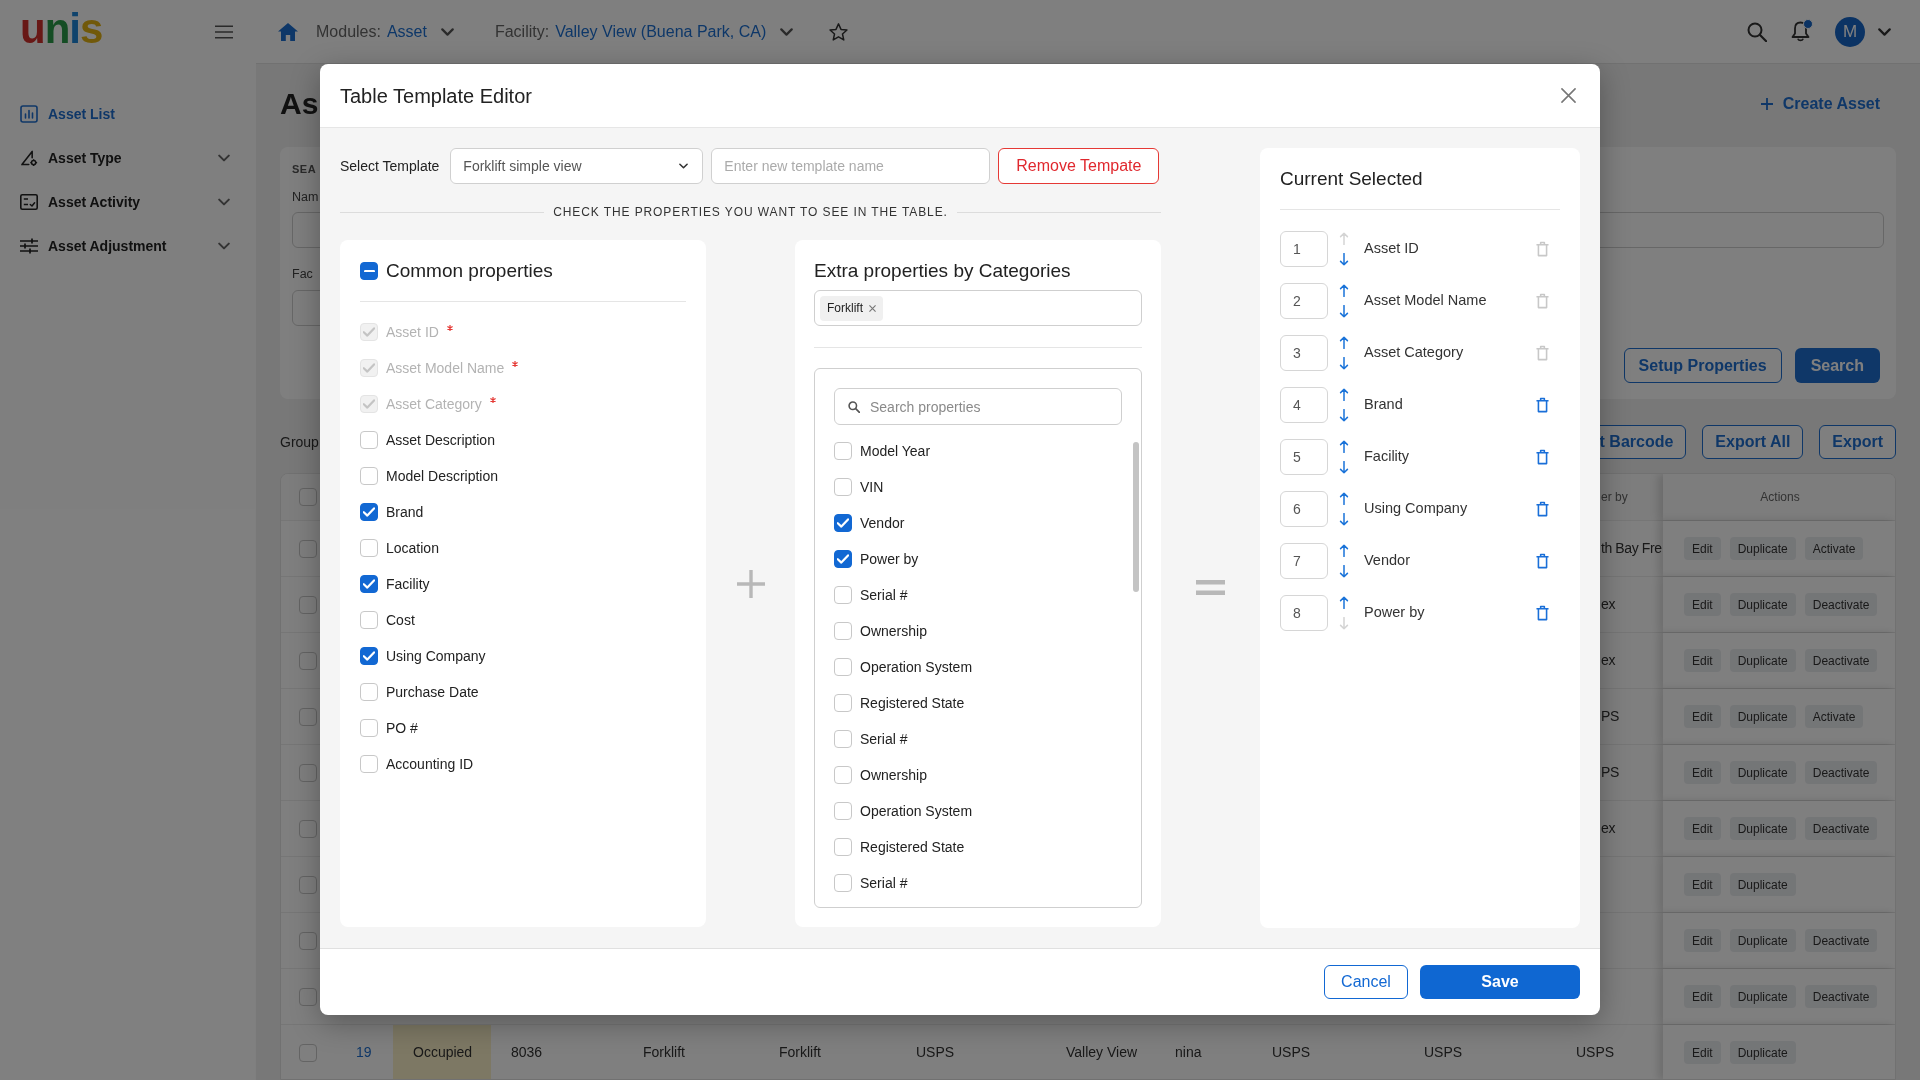 This screenshot has height=1080, width=1920. Describe the element at coordinates (1753, 442) in the screenshot. I see `toolbar-button: Export All` at that location.